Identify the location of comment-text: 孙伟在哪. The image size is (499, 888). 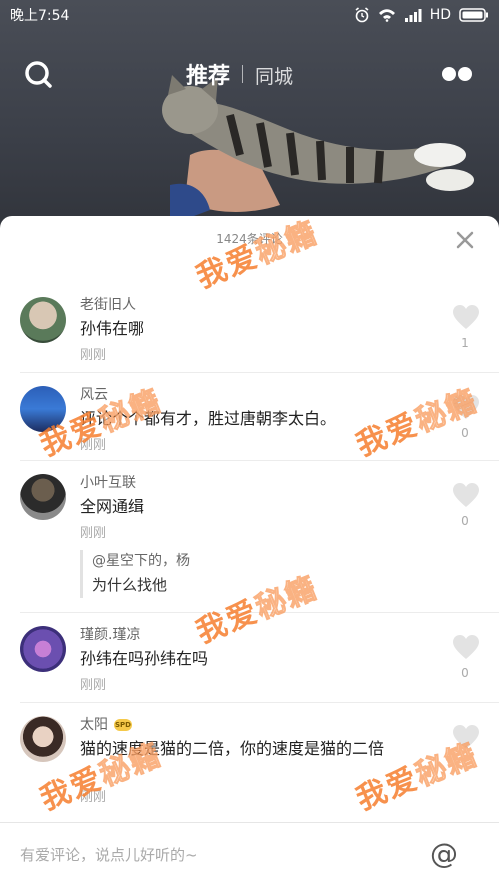
(112, 328).